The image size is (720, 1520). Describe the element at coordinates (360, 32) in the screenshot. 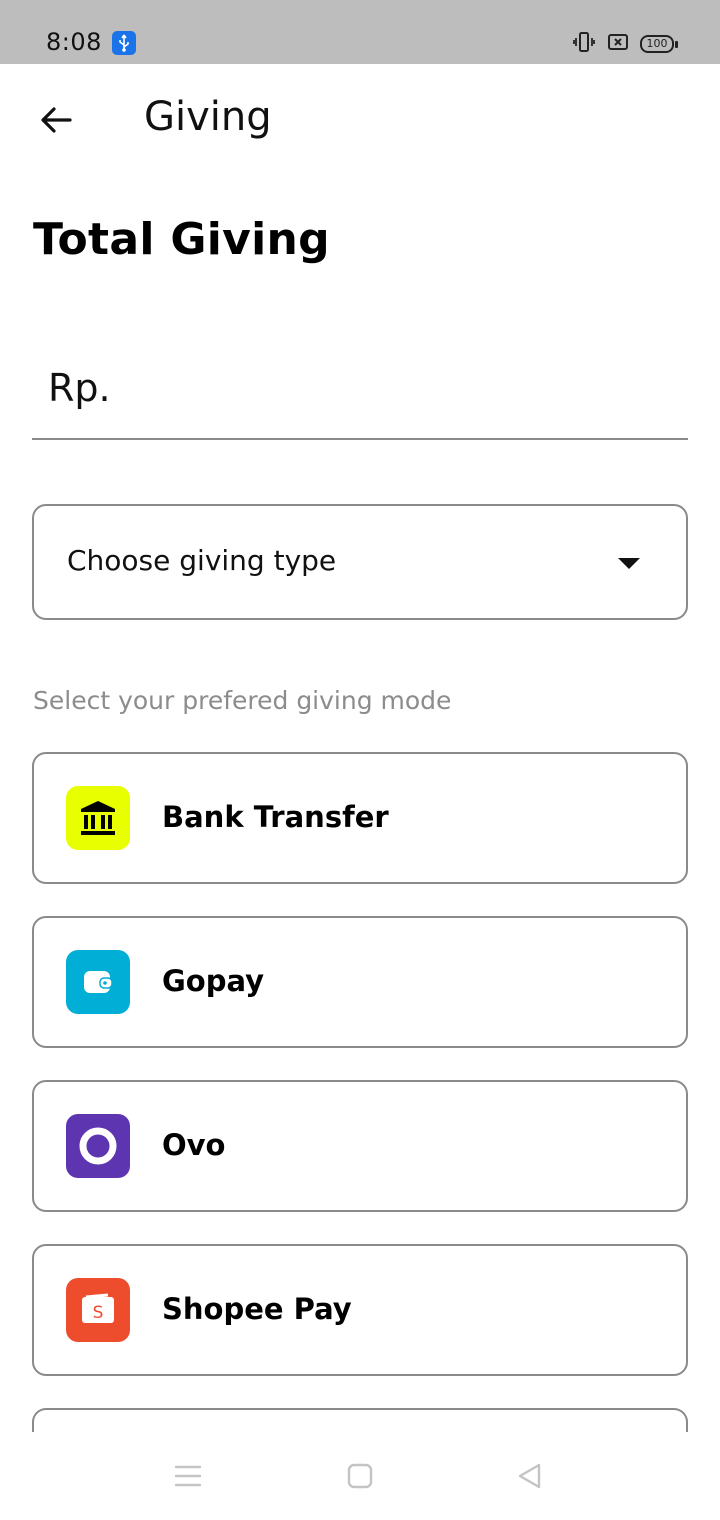

I see `status-bar: 8:08 100` at that location.